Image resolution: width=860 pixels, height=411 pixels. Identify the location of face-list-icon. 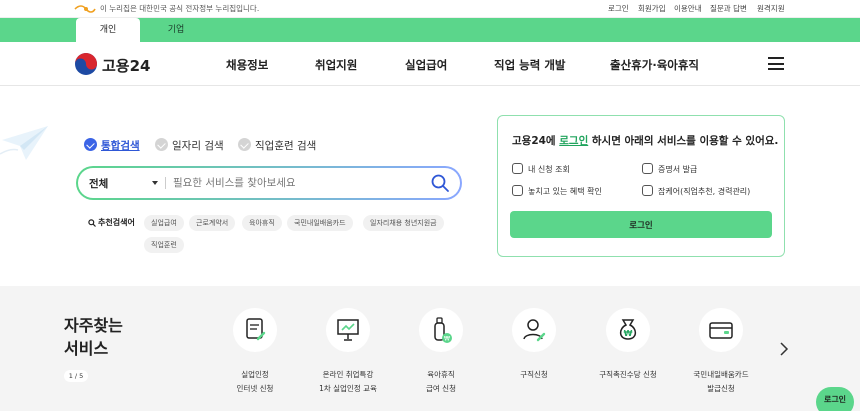
(517, 168).